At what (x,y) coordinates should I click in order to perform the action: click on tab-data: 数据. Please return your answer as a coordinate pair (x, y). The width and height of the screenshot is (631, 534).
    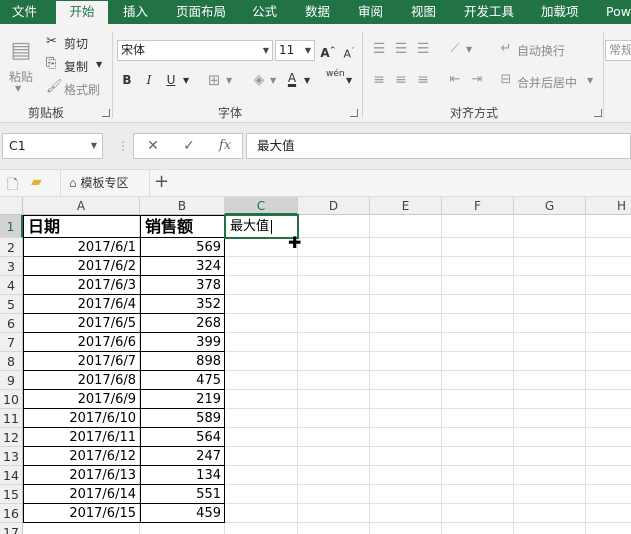
    Looking at the image, I should click on (317, 12).